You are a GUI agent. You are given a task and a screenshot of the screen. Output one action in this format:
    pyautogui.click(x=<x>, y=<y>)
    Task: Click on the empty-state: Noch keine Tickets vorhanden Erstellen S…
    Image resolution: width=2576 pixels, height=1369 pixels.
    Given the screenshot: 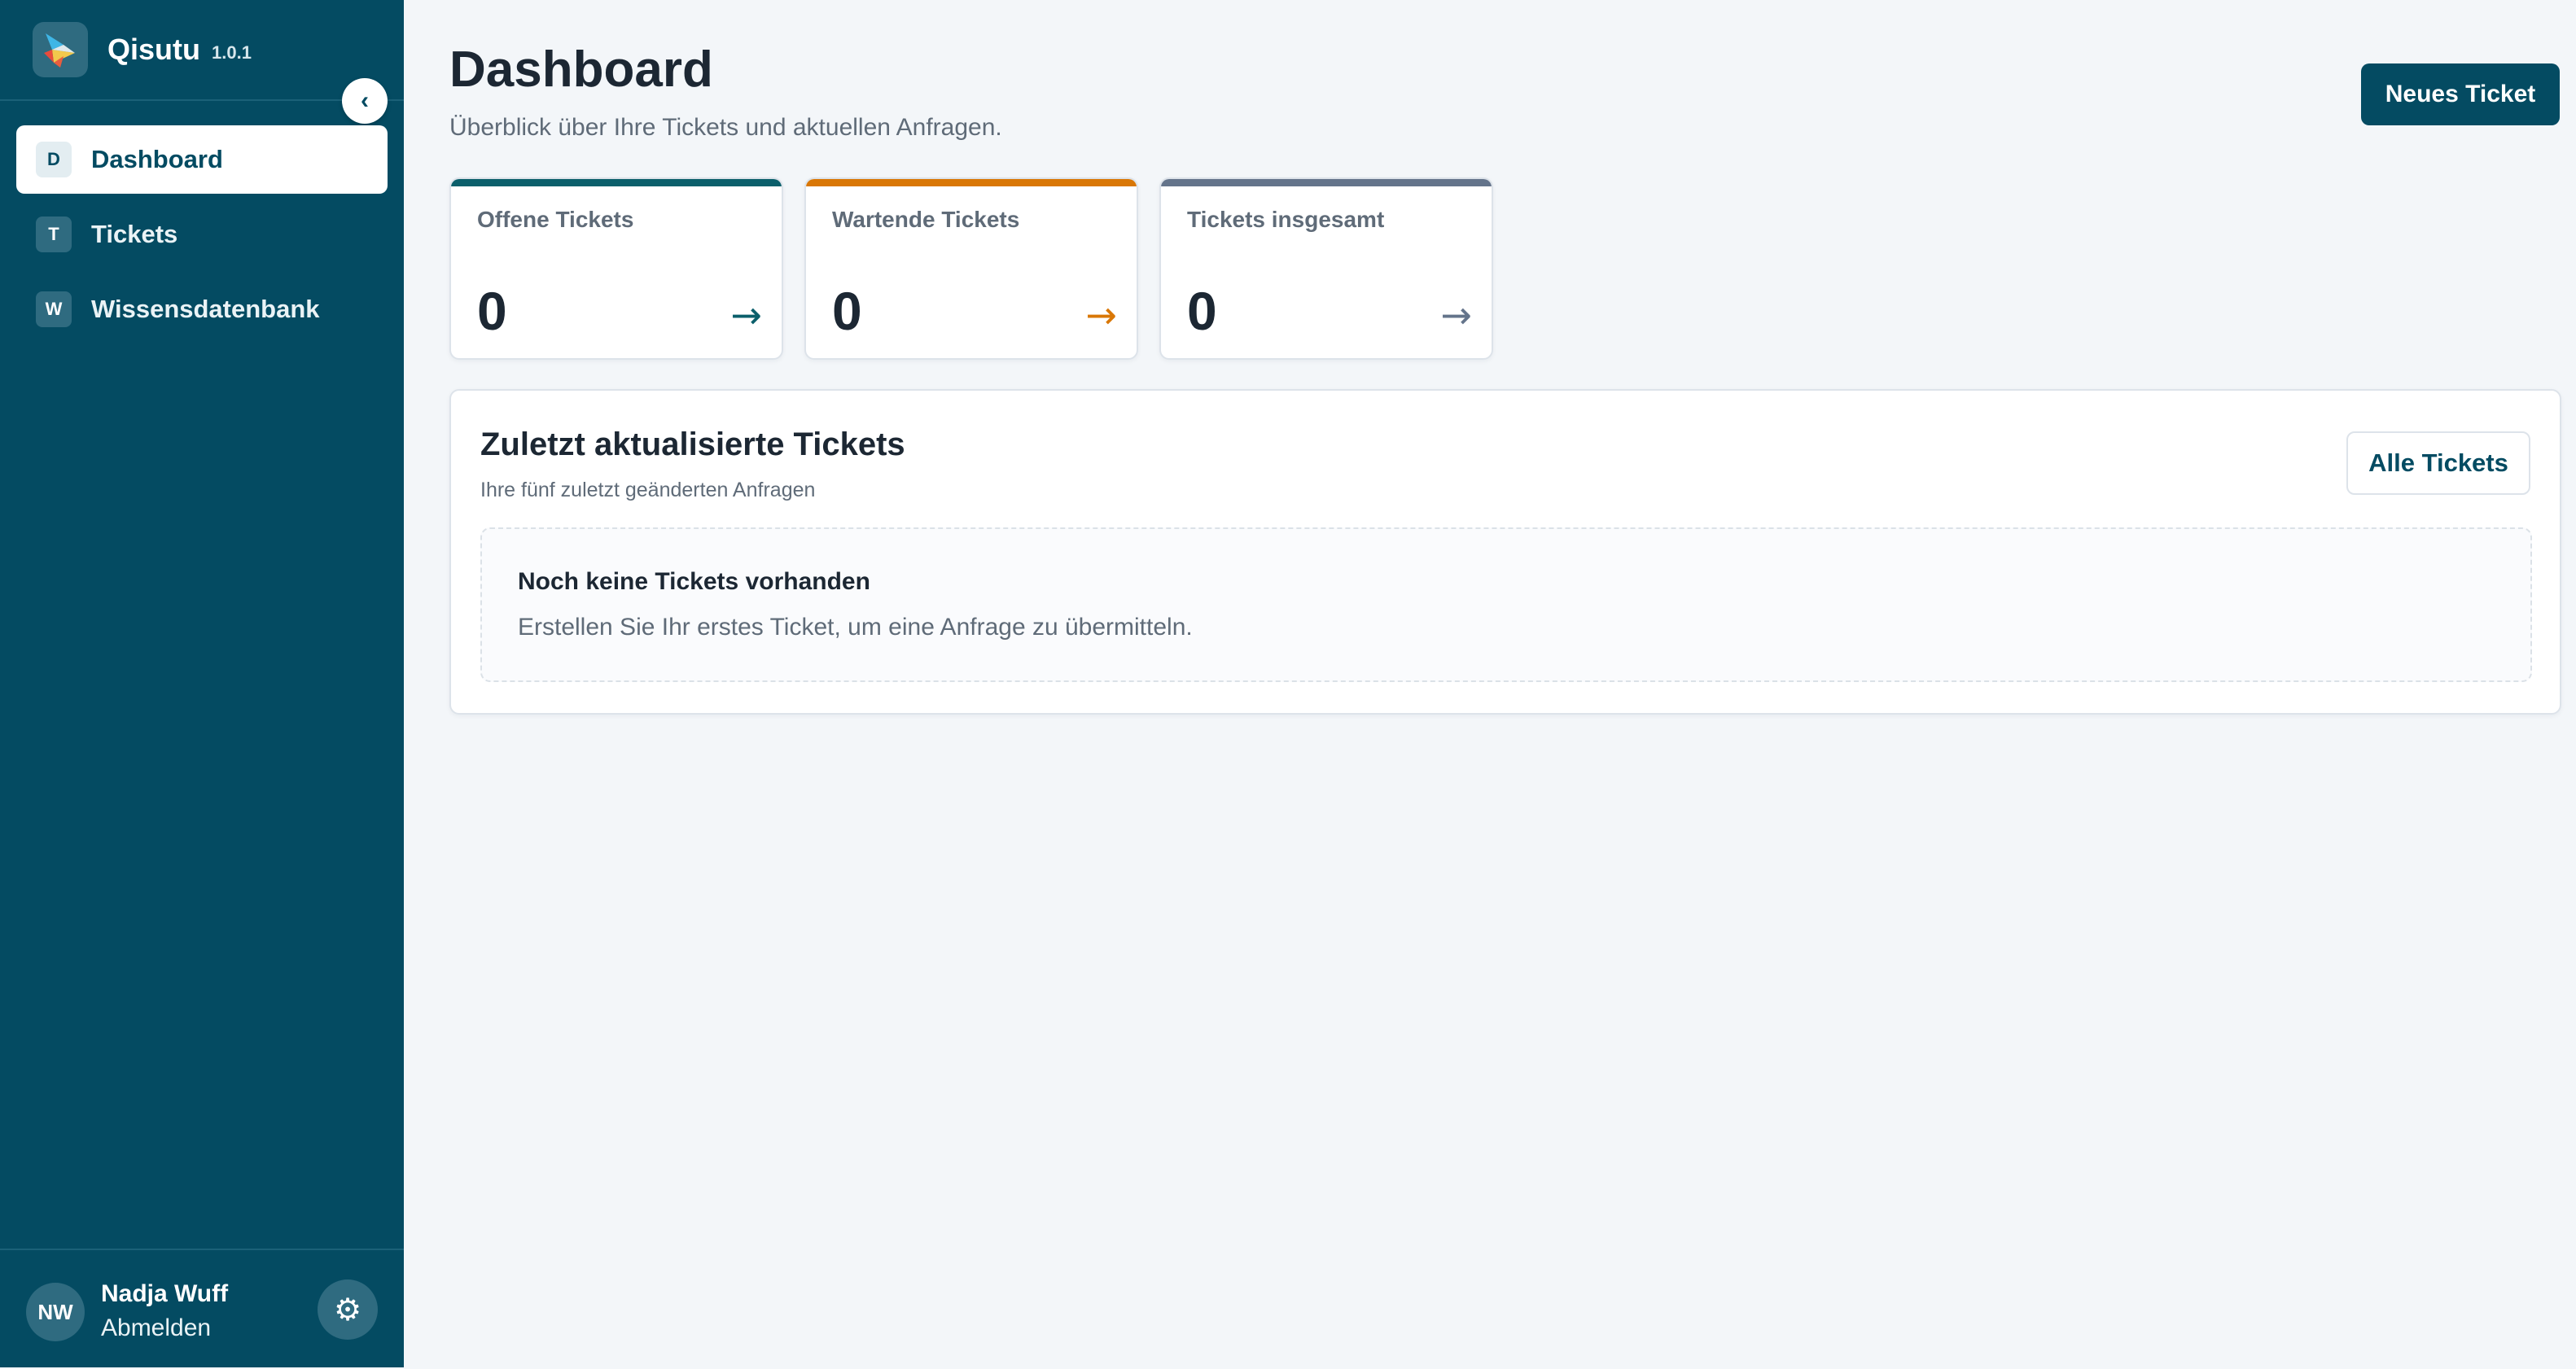 What is the action you would take?
    pyautogui.click(x=1506, y=604)
    